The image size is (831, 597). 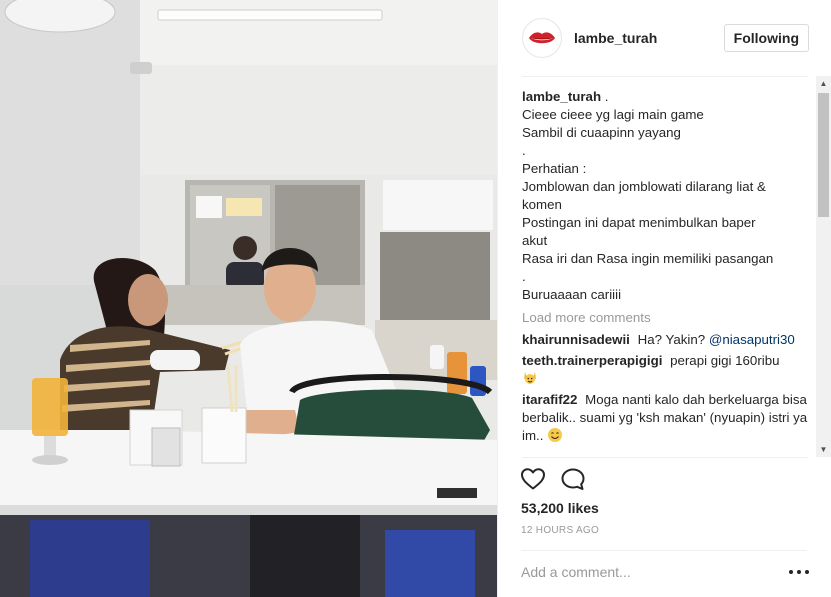 What do you see at coordinates (613, 114) in the screenshot?
I see `caption-line: Cieee cieee yg lagi main game` at bounding box center [613, 114].